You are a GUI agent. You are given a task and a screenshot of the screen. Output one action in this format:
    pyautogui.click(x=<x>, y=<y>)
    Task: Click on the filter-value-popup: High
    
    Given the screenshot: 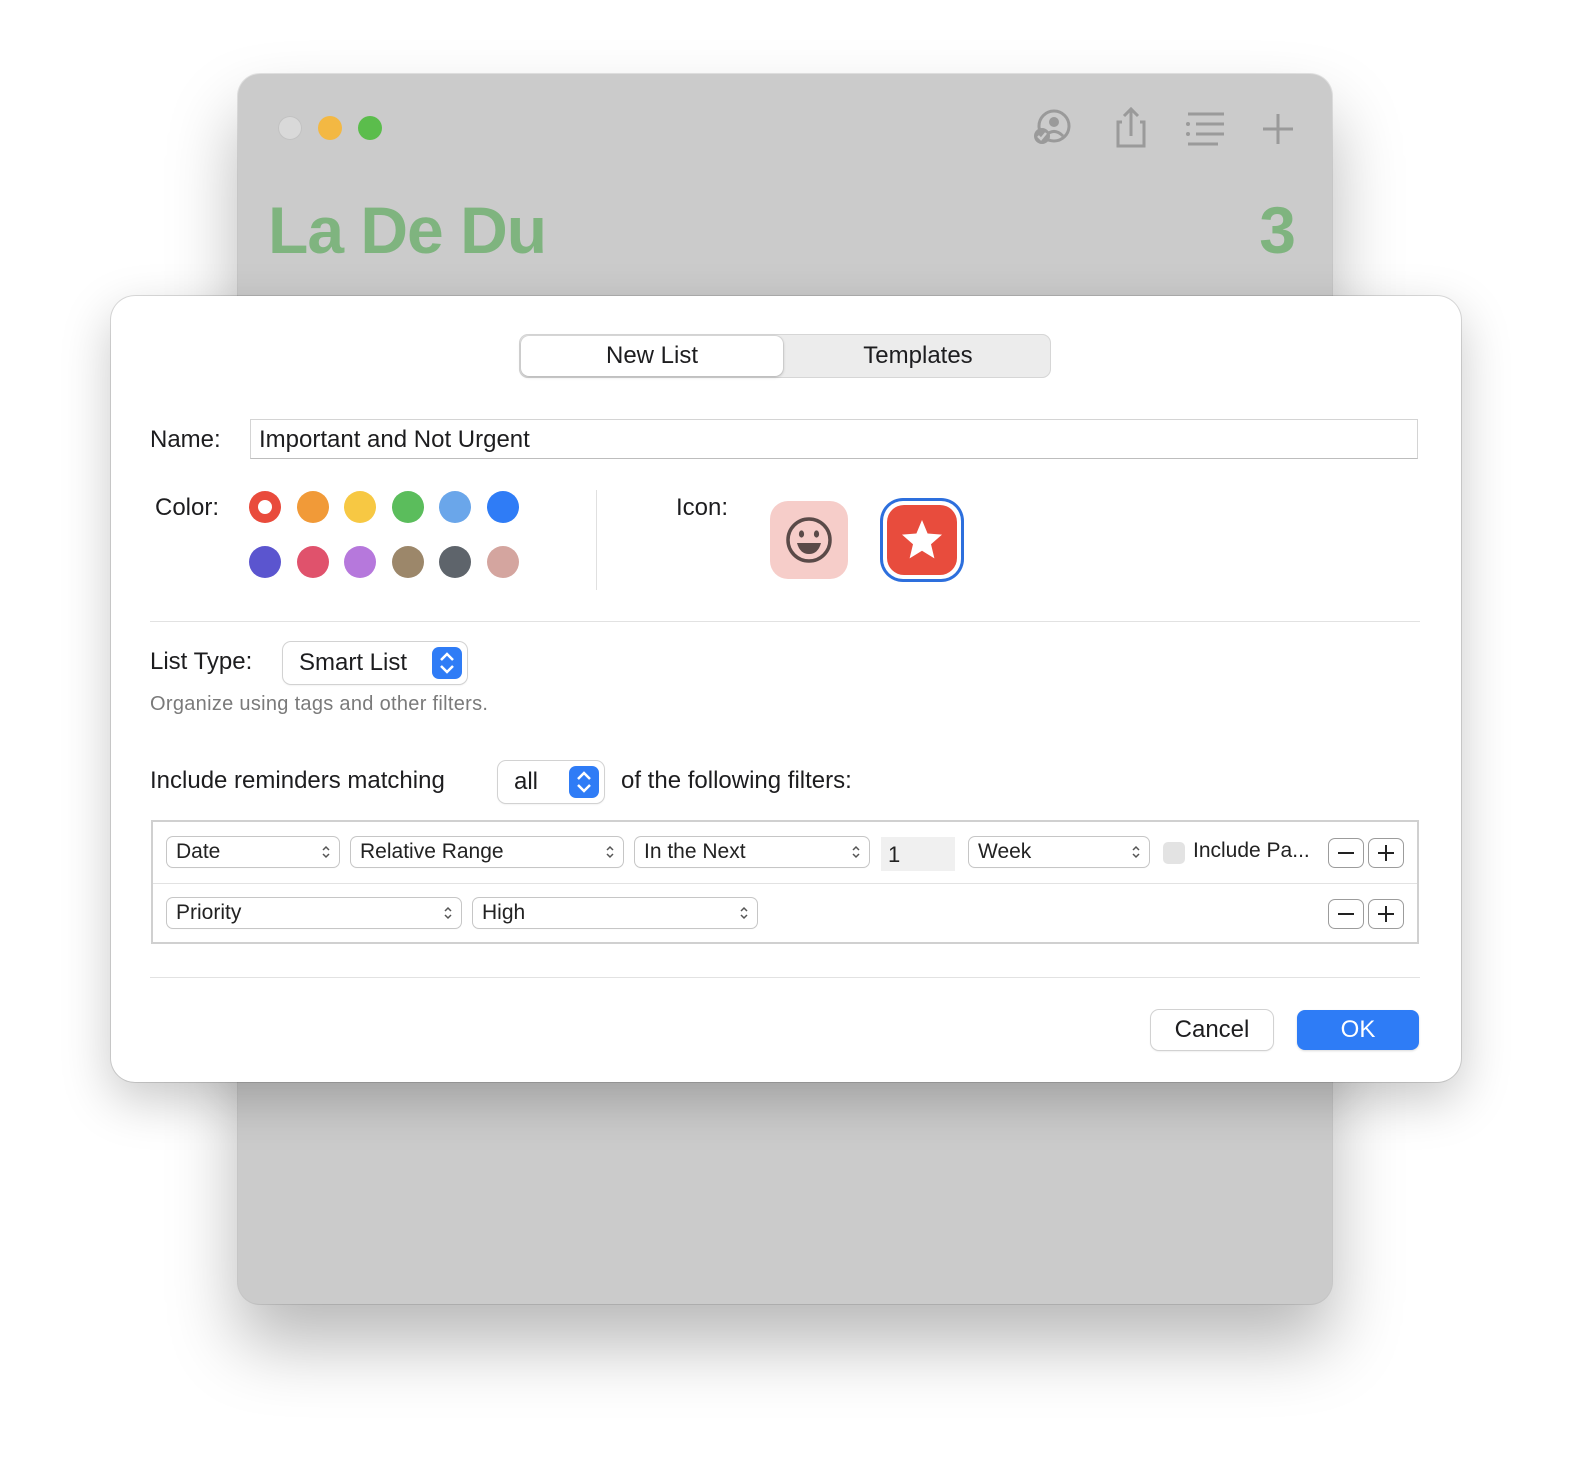 What is the action you would take?
    pyautogui.click(x=615, y=913)
    